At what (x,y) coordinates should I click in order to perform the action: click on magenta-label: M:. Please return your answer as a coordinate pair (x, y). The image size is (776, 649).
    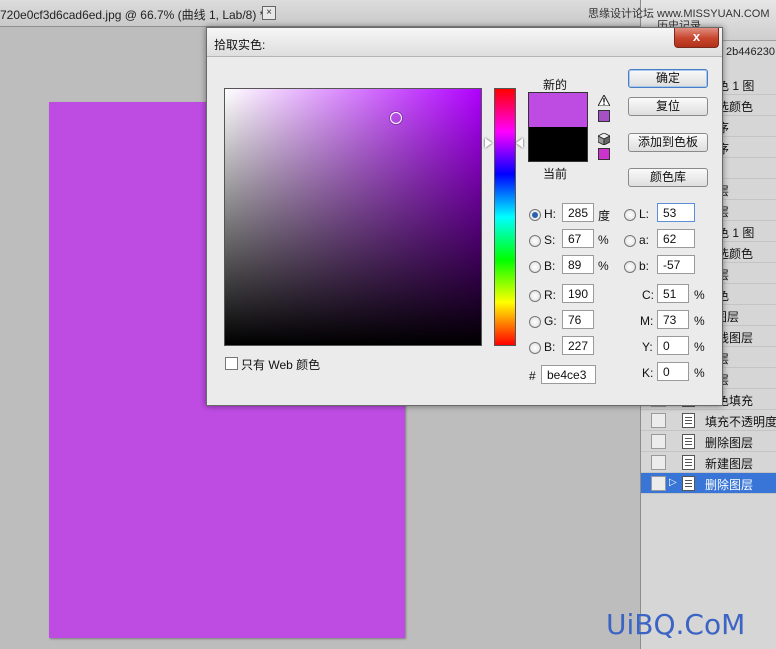
    Looking at the image, I should click on (647, 321).